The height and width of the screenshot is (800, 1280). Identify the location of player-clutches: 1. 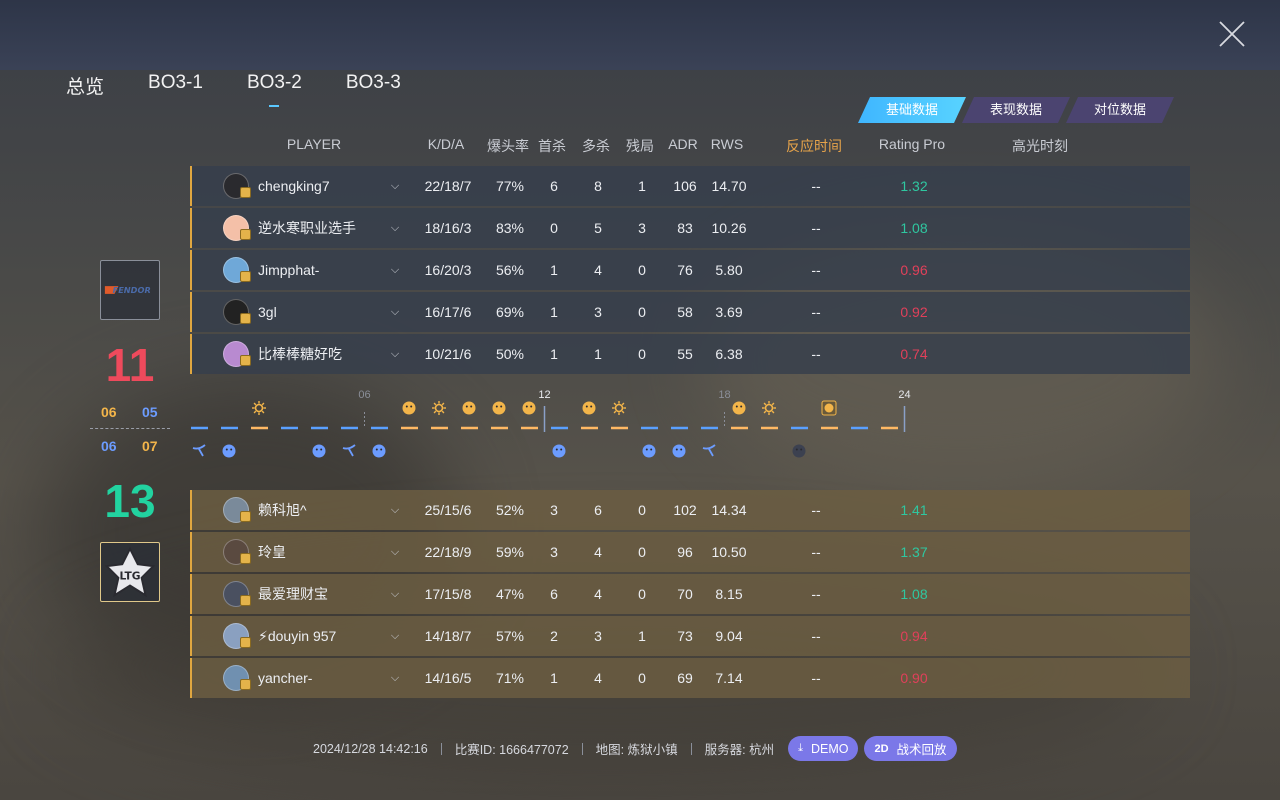
(642, 186).